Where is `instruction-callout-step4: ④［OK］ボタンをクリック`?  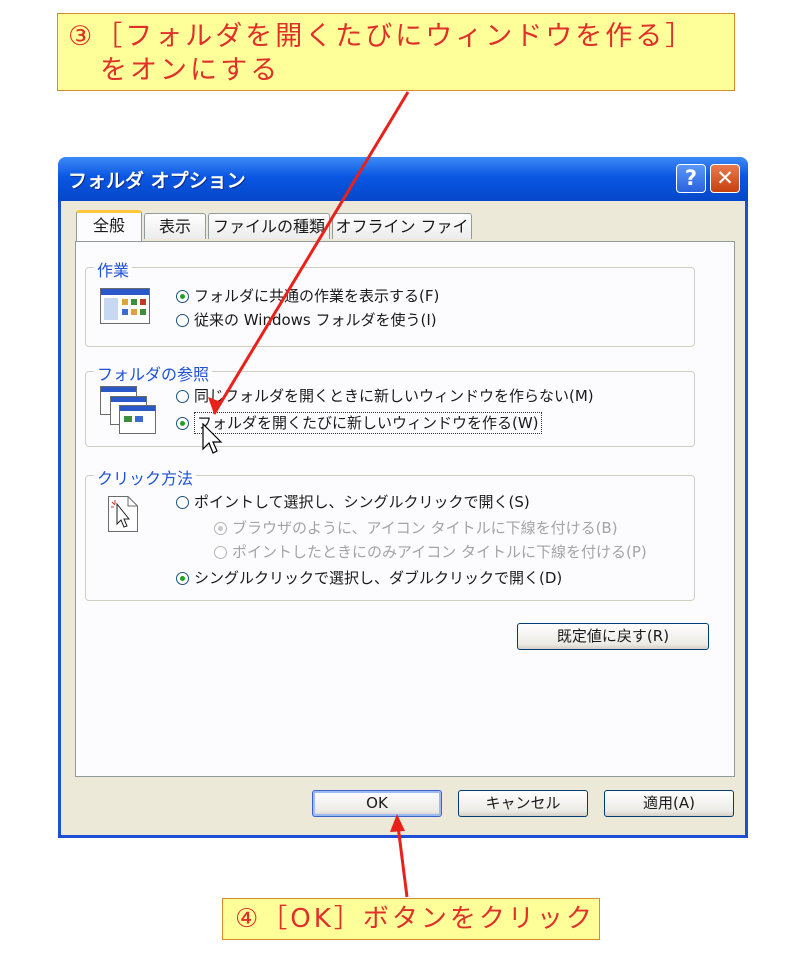
instruction-callout-step4: ④［OK］ボタンをクリック is located at coordinates (411, 919).